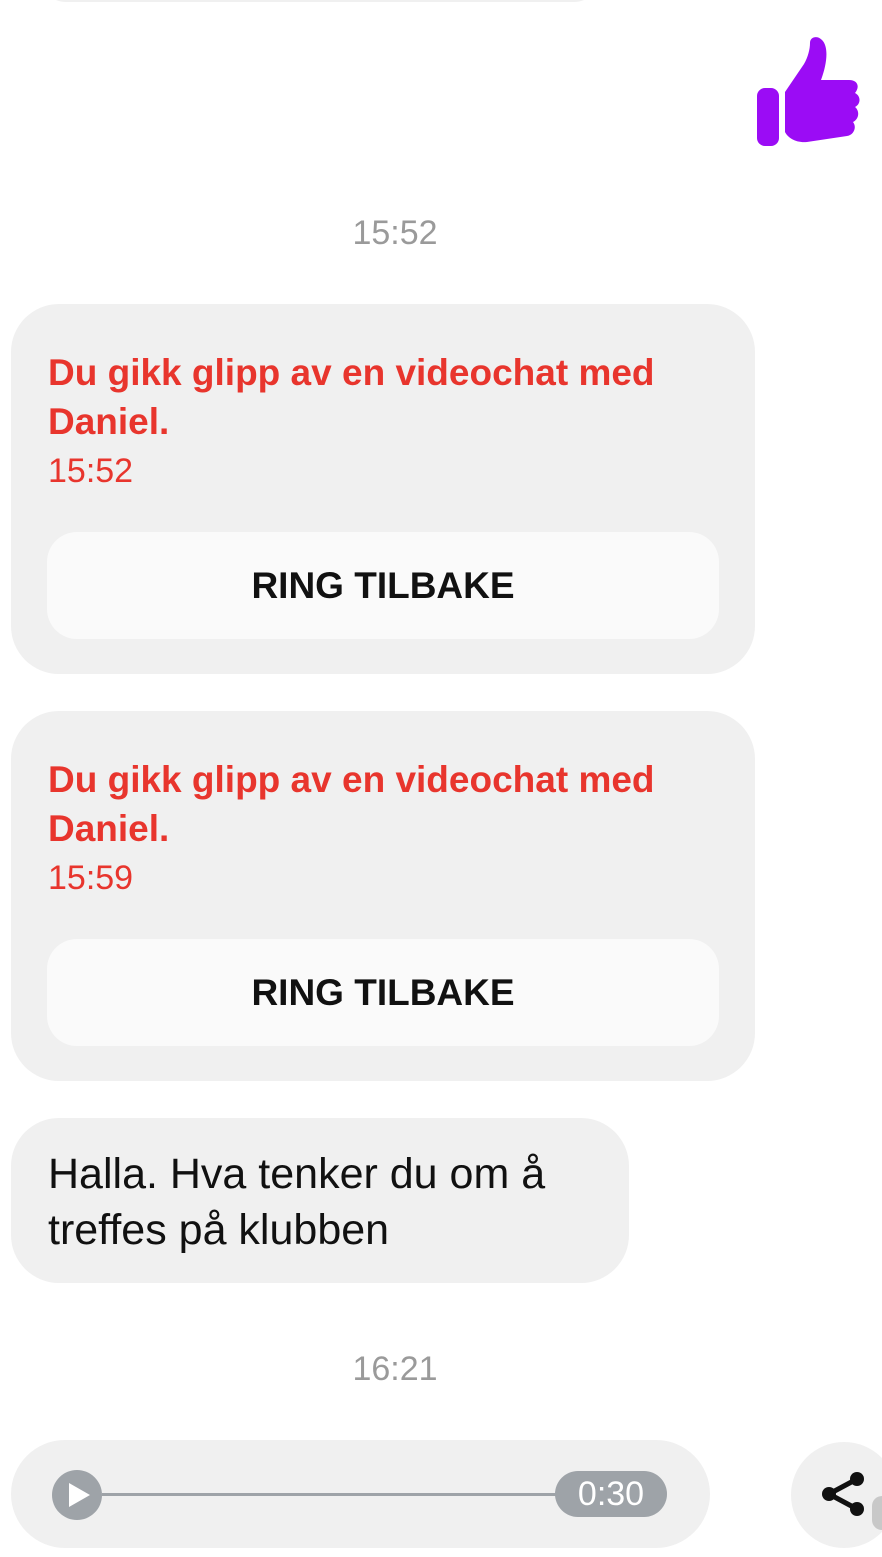  I want to click on share-button, so click(836, 1495).